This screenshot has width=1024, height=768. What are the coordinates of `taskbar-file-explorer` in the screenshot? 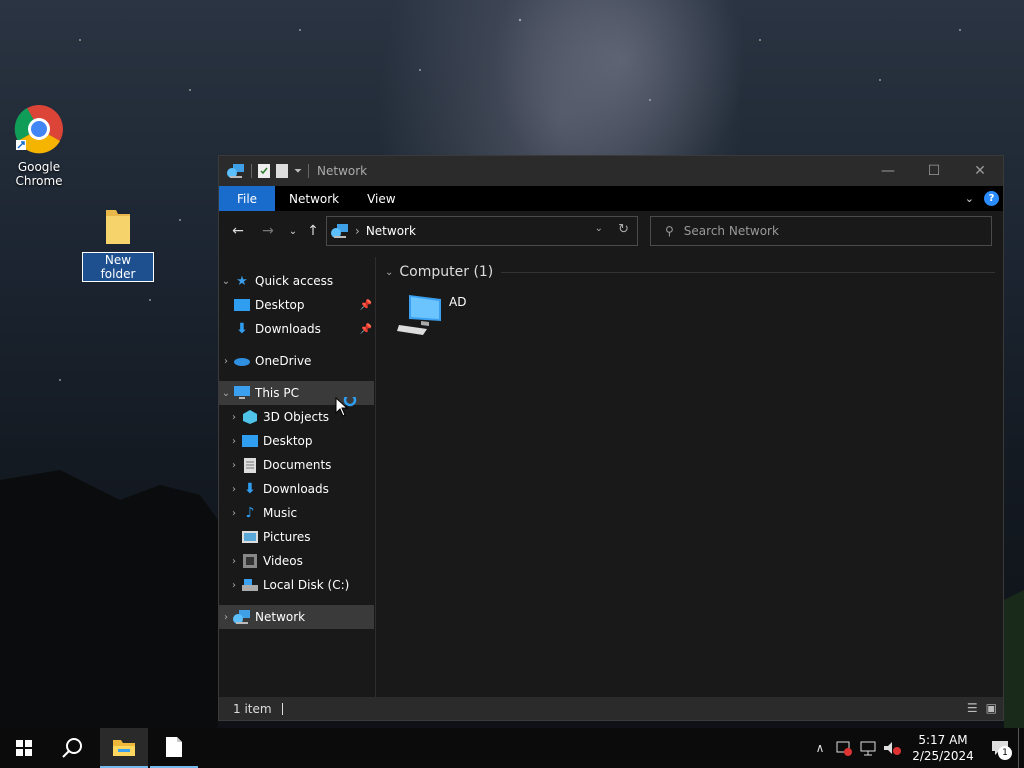 It's located at (124, 748).